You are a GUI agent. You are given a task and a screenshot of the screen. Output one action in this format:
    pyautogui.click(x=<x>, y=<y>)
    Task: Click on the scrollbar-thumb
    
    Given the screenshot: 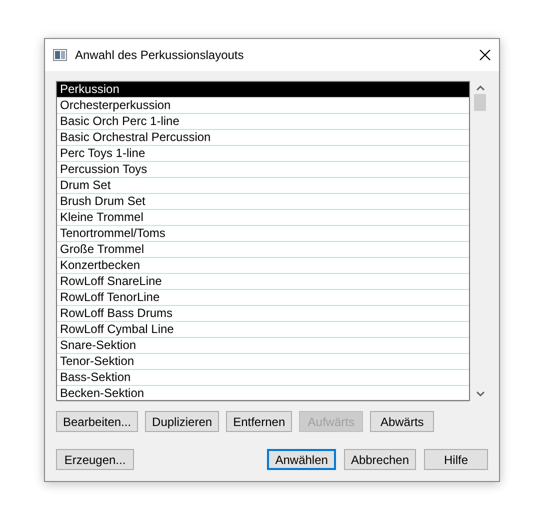 What is the action you would take?
    pyautogui.click(x=480, y=102)
    